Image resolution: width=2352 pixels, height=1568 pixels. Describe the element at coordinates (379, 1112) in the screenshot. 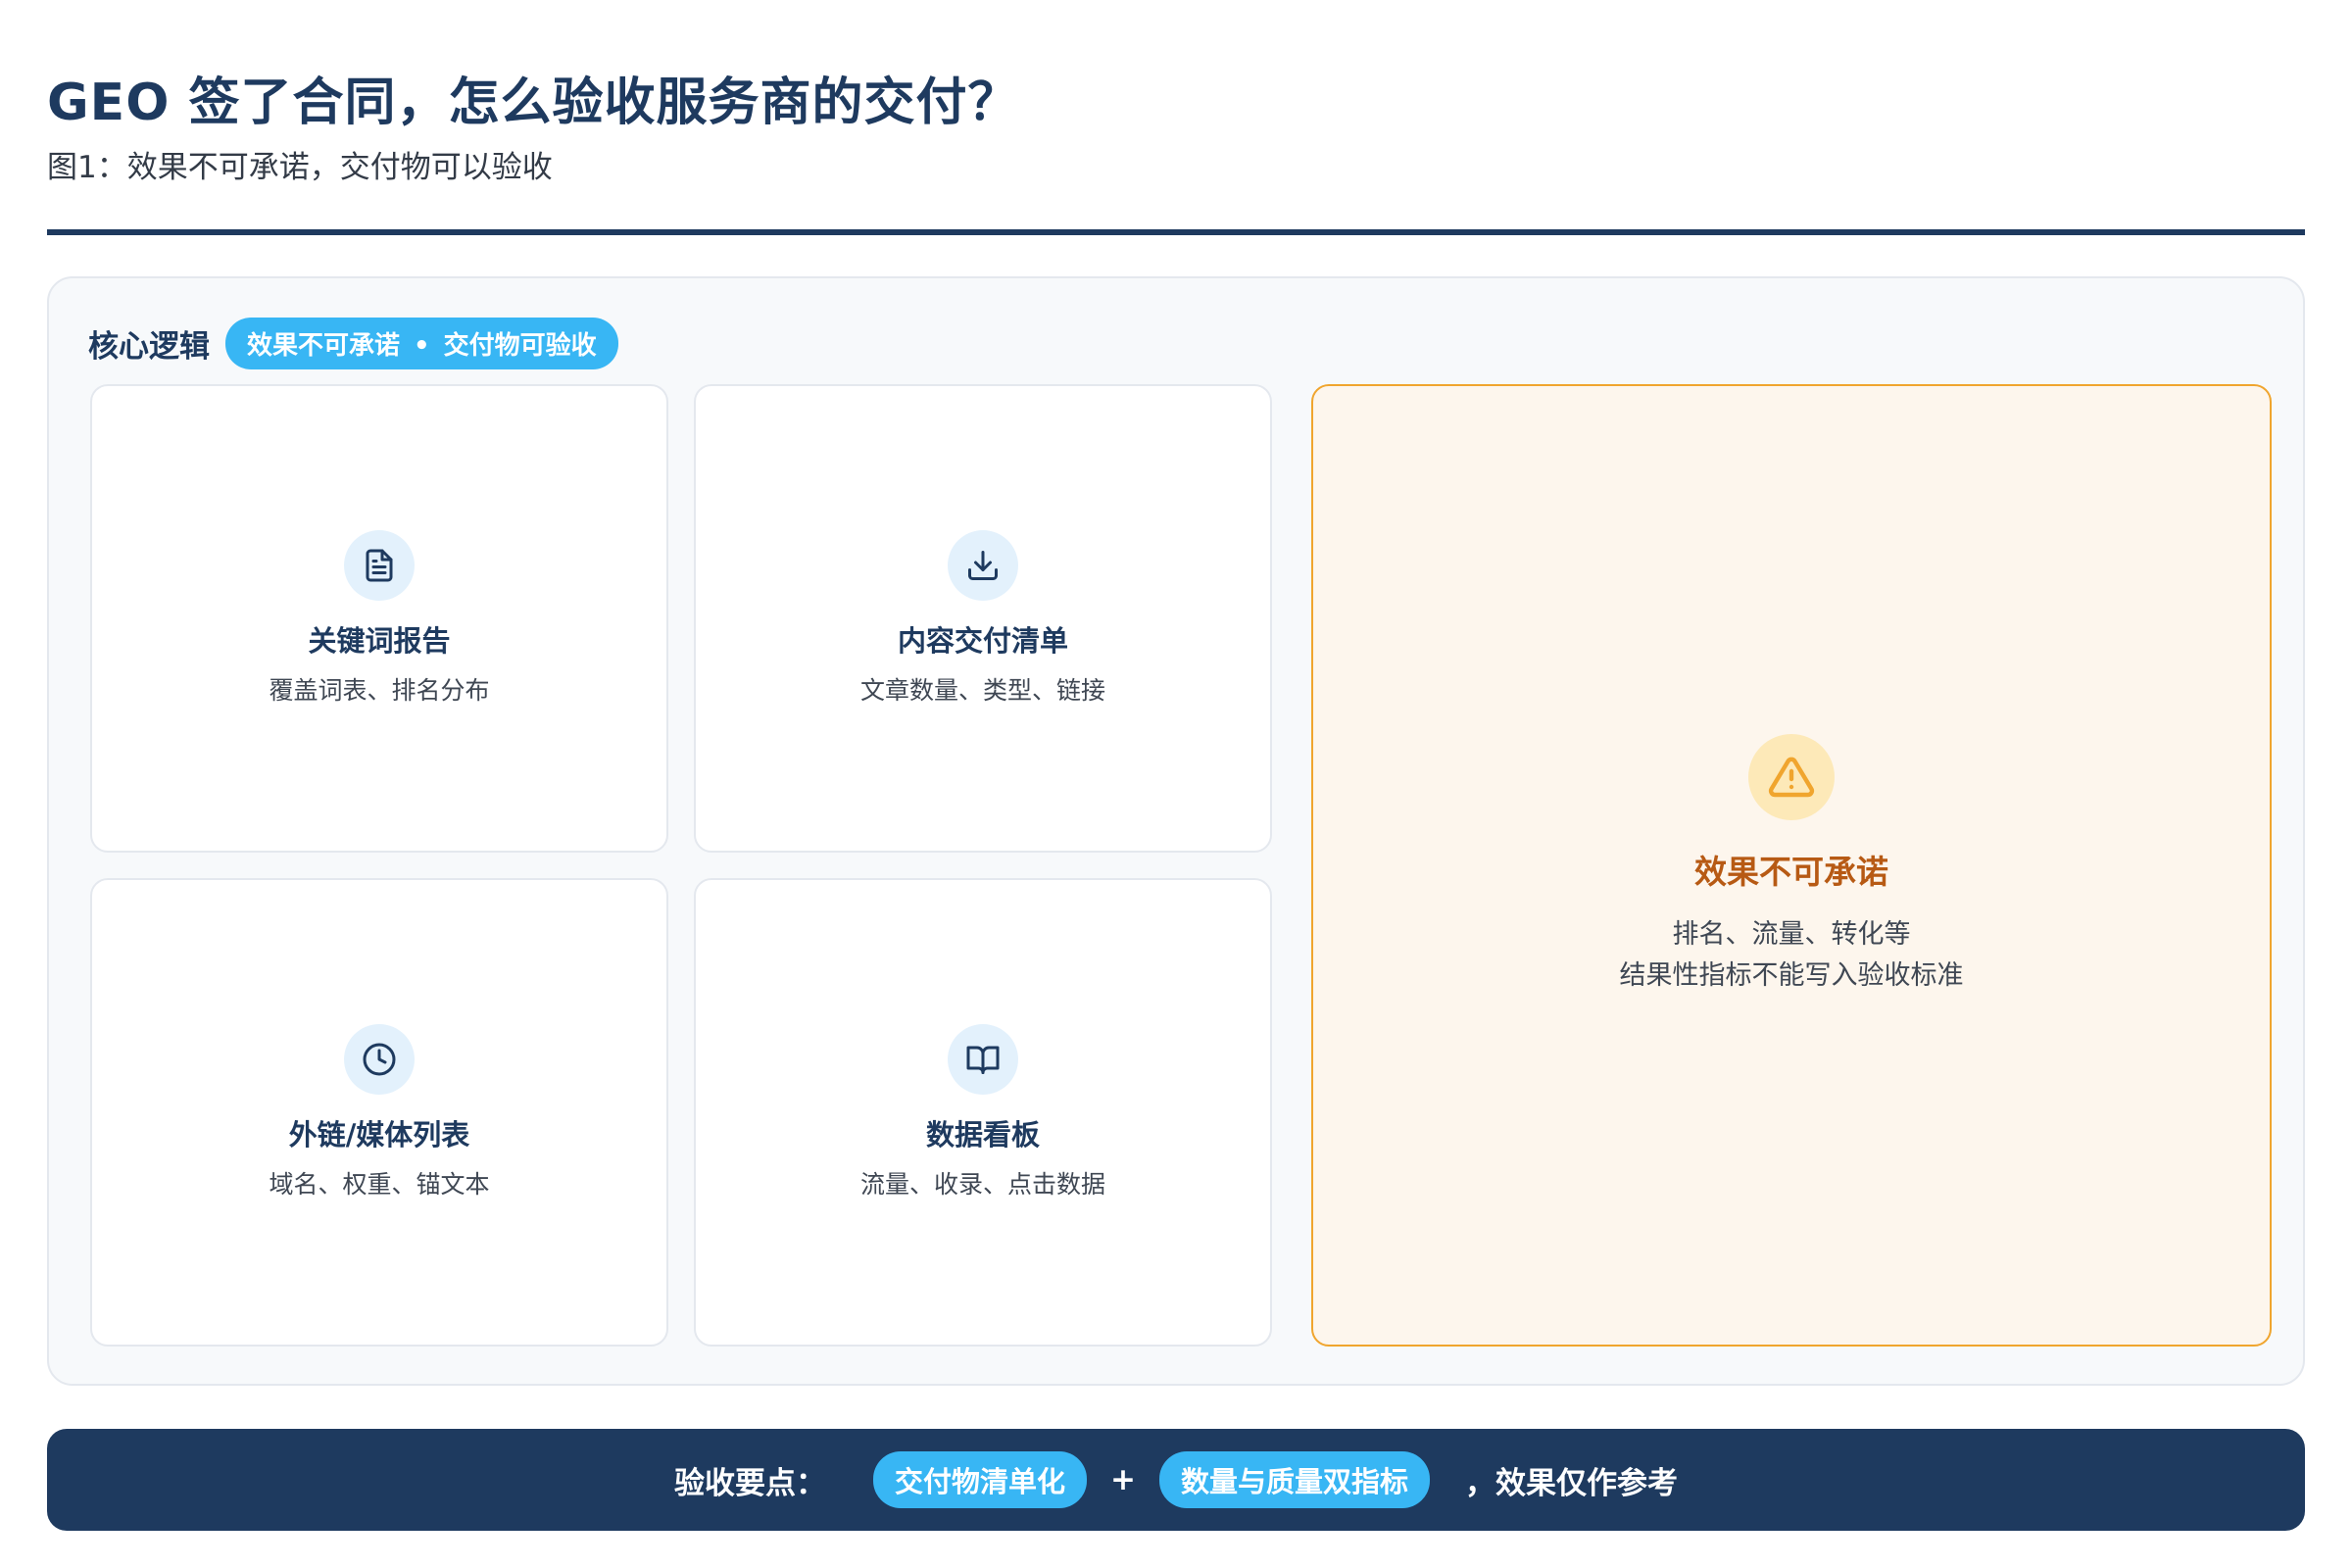

I see `card-backlink-media-list: 外链/媒体列表 域名、权重、锚文本` at that location.